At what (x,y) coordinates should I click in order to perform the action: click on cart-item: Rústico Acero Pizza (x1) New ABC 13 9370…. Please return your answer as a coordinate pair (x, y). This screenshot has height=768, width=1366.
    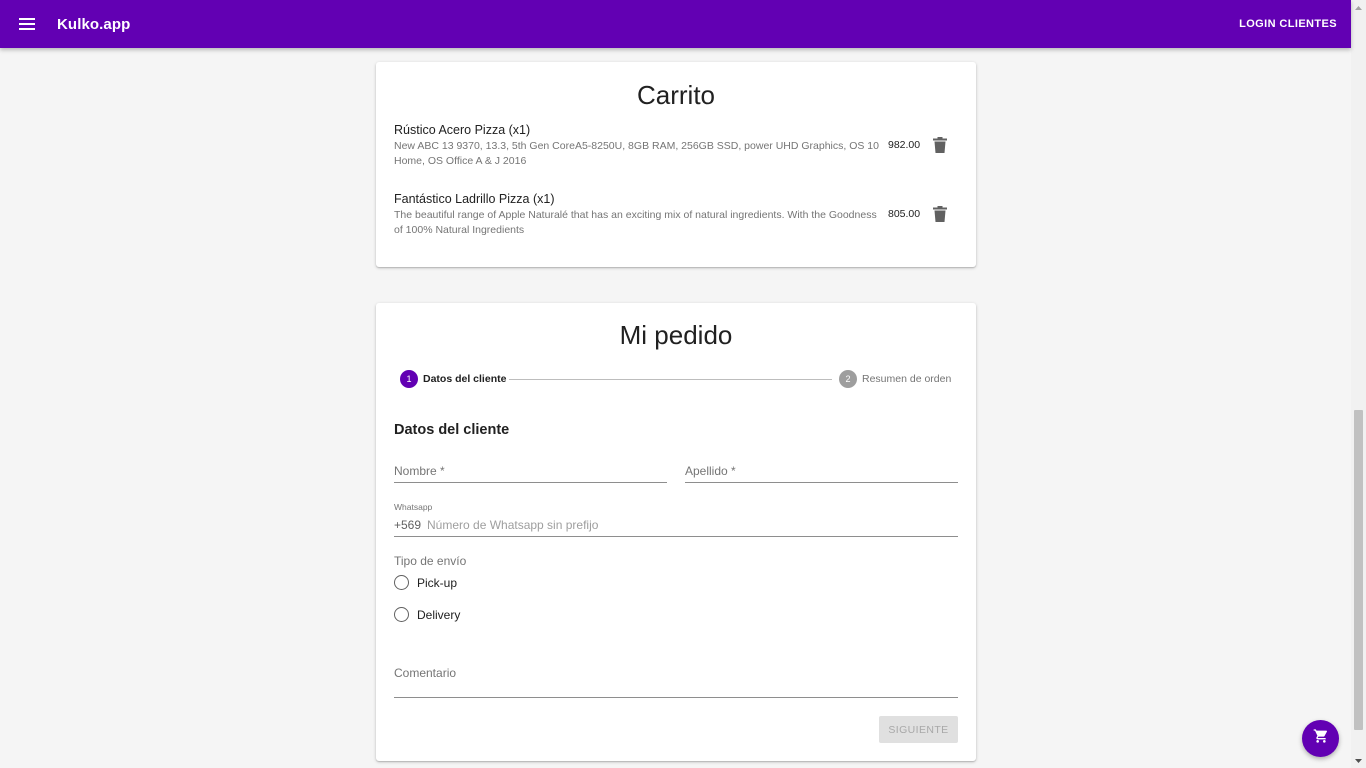
    Looking at the image, I should click on (679, 146).